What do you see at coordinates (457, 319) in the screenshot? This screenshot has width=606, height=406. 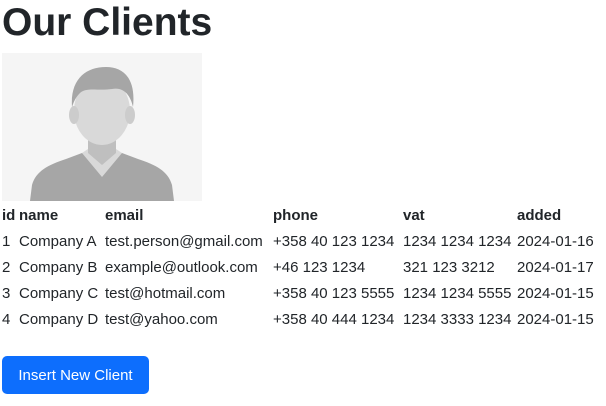 I see `cell-vat: 1234 3333 1234` at bounding box center [457, 319].